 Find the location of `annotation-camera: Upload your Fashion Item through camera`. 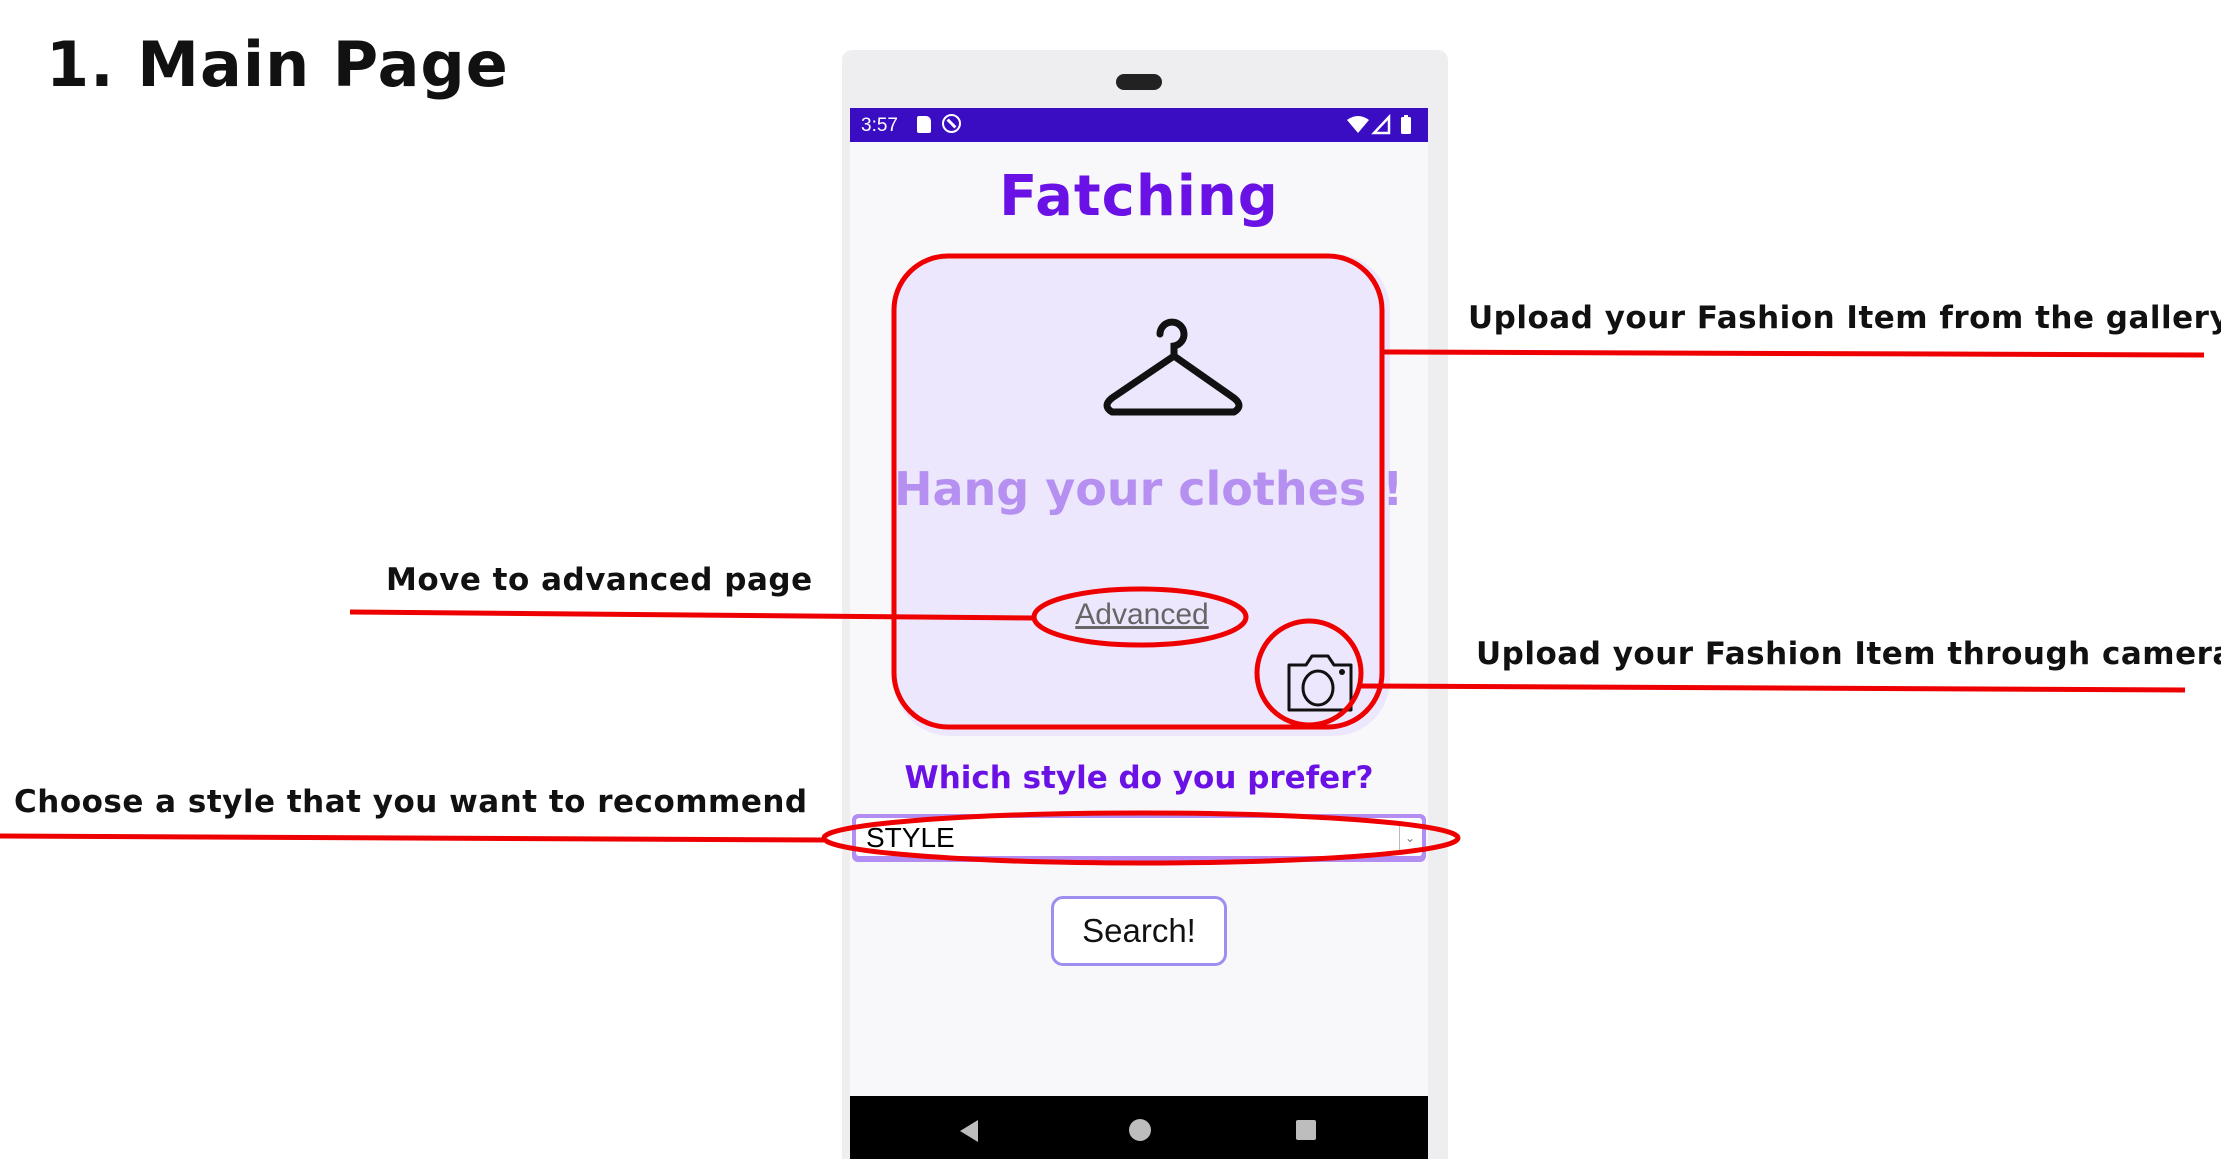

annotation-camera: Upload your Fashion Item through camera is located at coordinates (1848, 654).